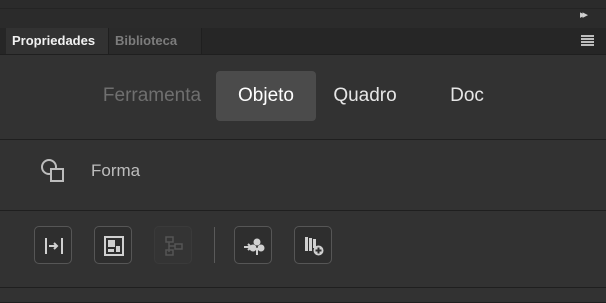  I want to click on convert-to-symbol-button, so click(253, 245).